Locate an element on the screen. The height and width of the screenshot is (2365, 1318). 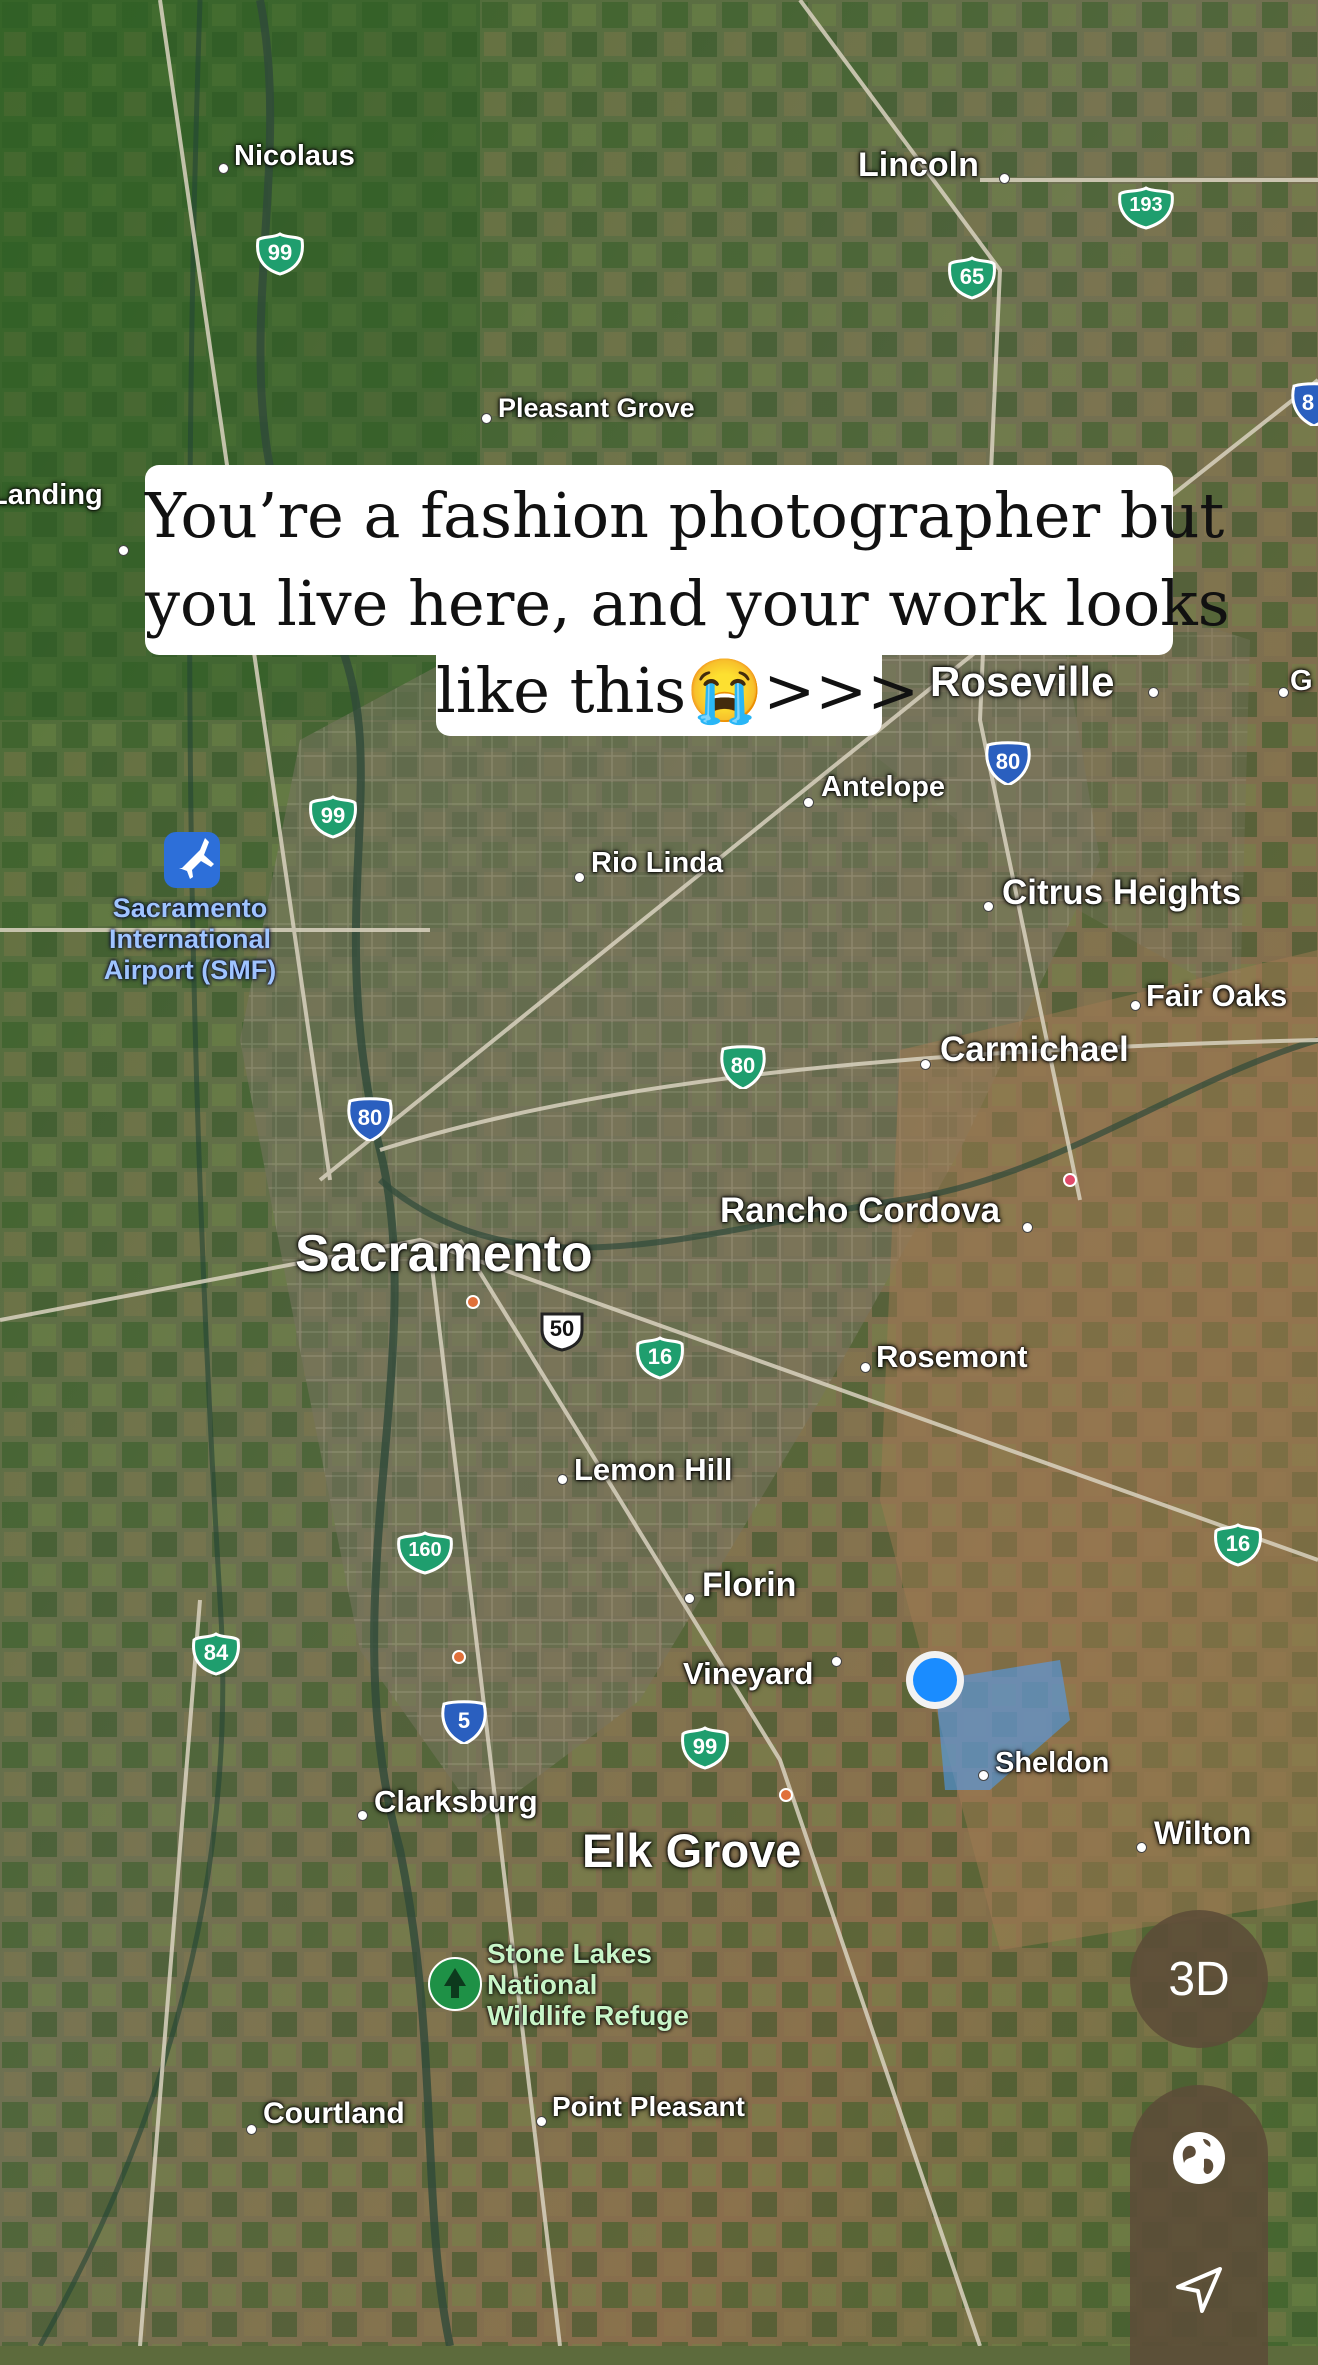
place-sheldon: Sheldon is located at coordinates (1052, 1763).